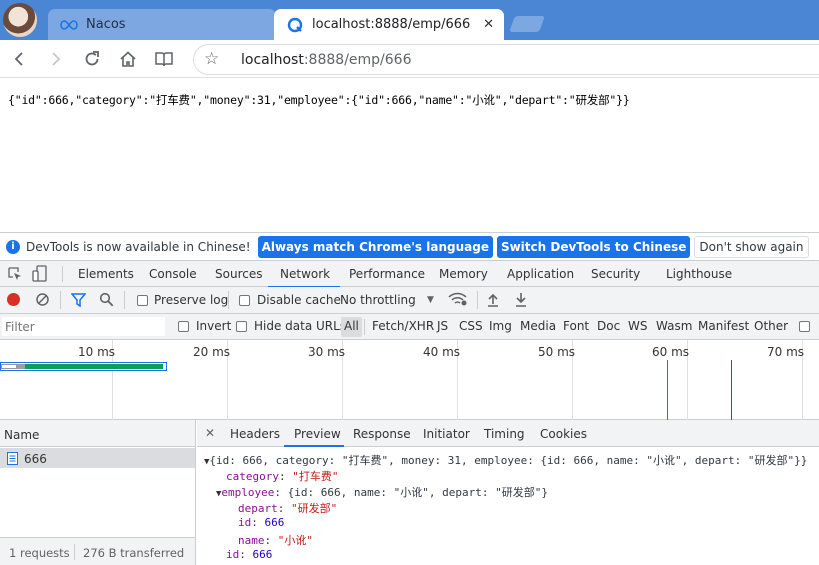  Describe the element at coordinates (21, 435) in the screenshot. I see `name-column-header: Name` at that location.